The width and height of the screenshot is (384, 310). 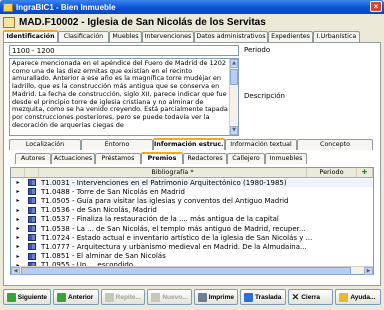 What do you see at coordinates (310, 297) in the screenshot?
I see `cierra-button: ✕ Cierra` at bounding box center [310, 297].